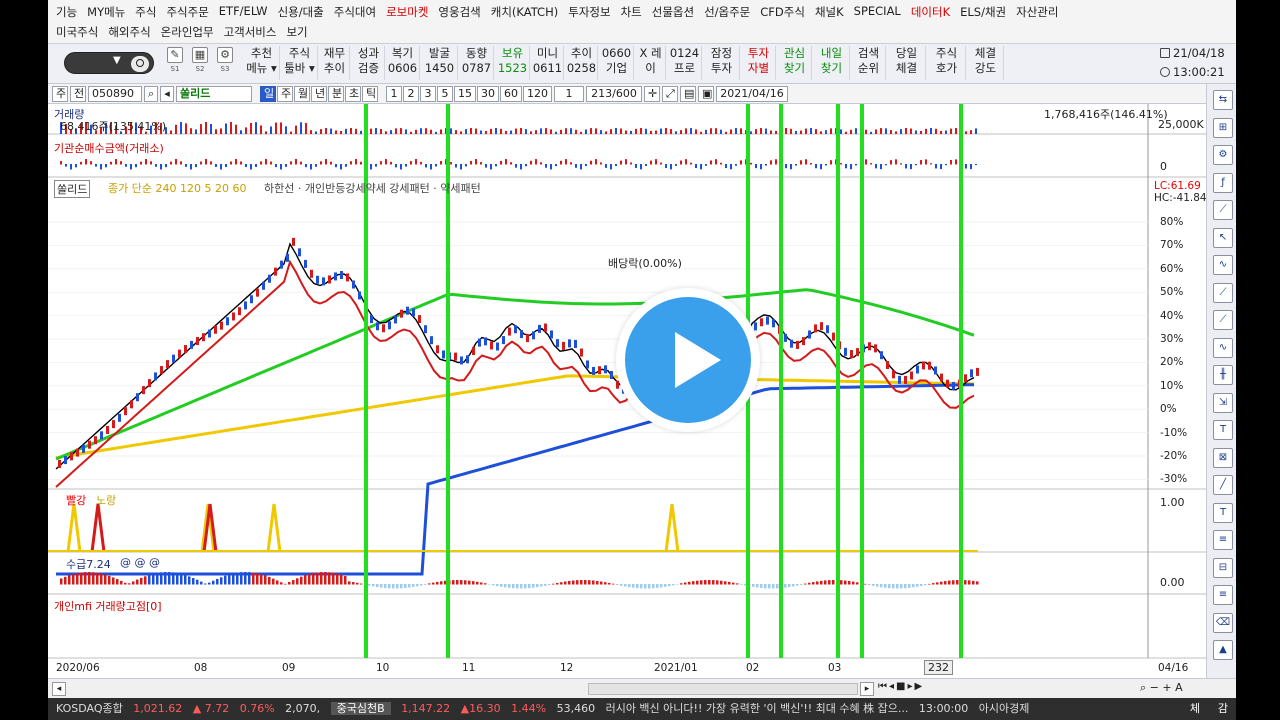 The width and height of the screenshot is (1280, 720). Describe the element at coordinates (986, 63) in the screenshot. I see `toolbar-button: 체결 강도` at that location.